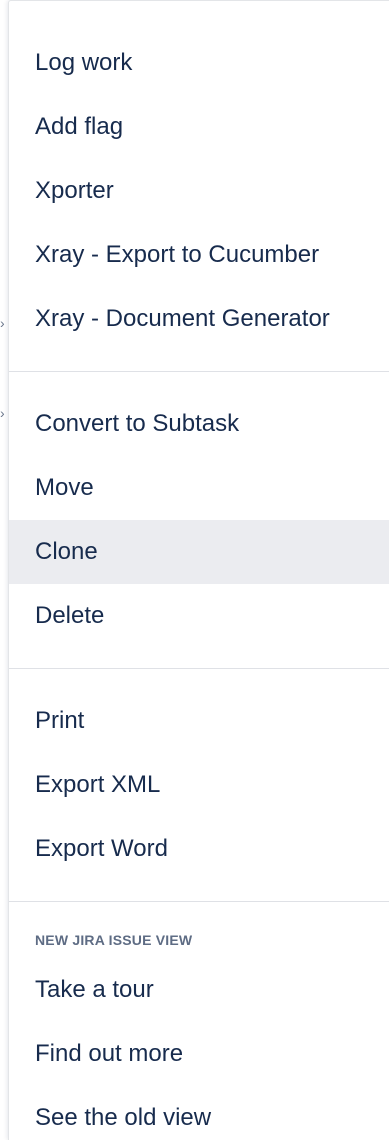  Describe the element at coordinates (199, 319) in the screenshot. I see `menu-item-xray-document-generator: Xray - Document Generator` at that location.